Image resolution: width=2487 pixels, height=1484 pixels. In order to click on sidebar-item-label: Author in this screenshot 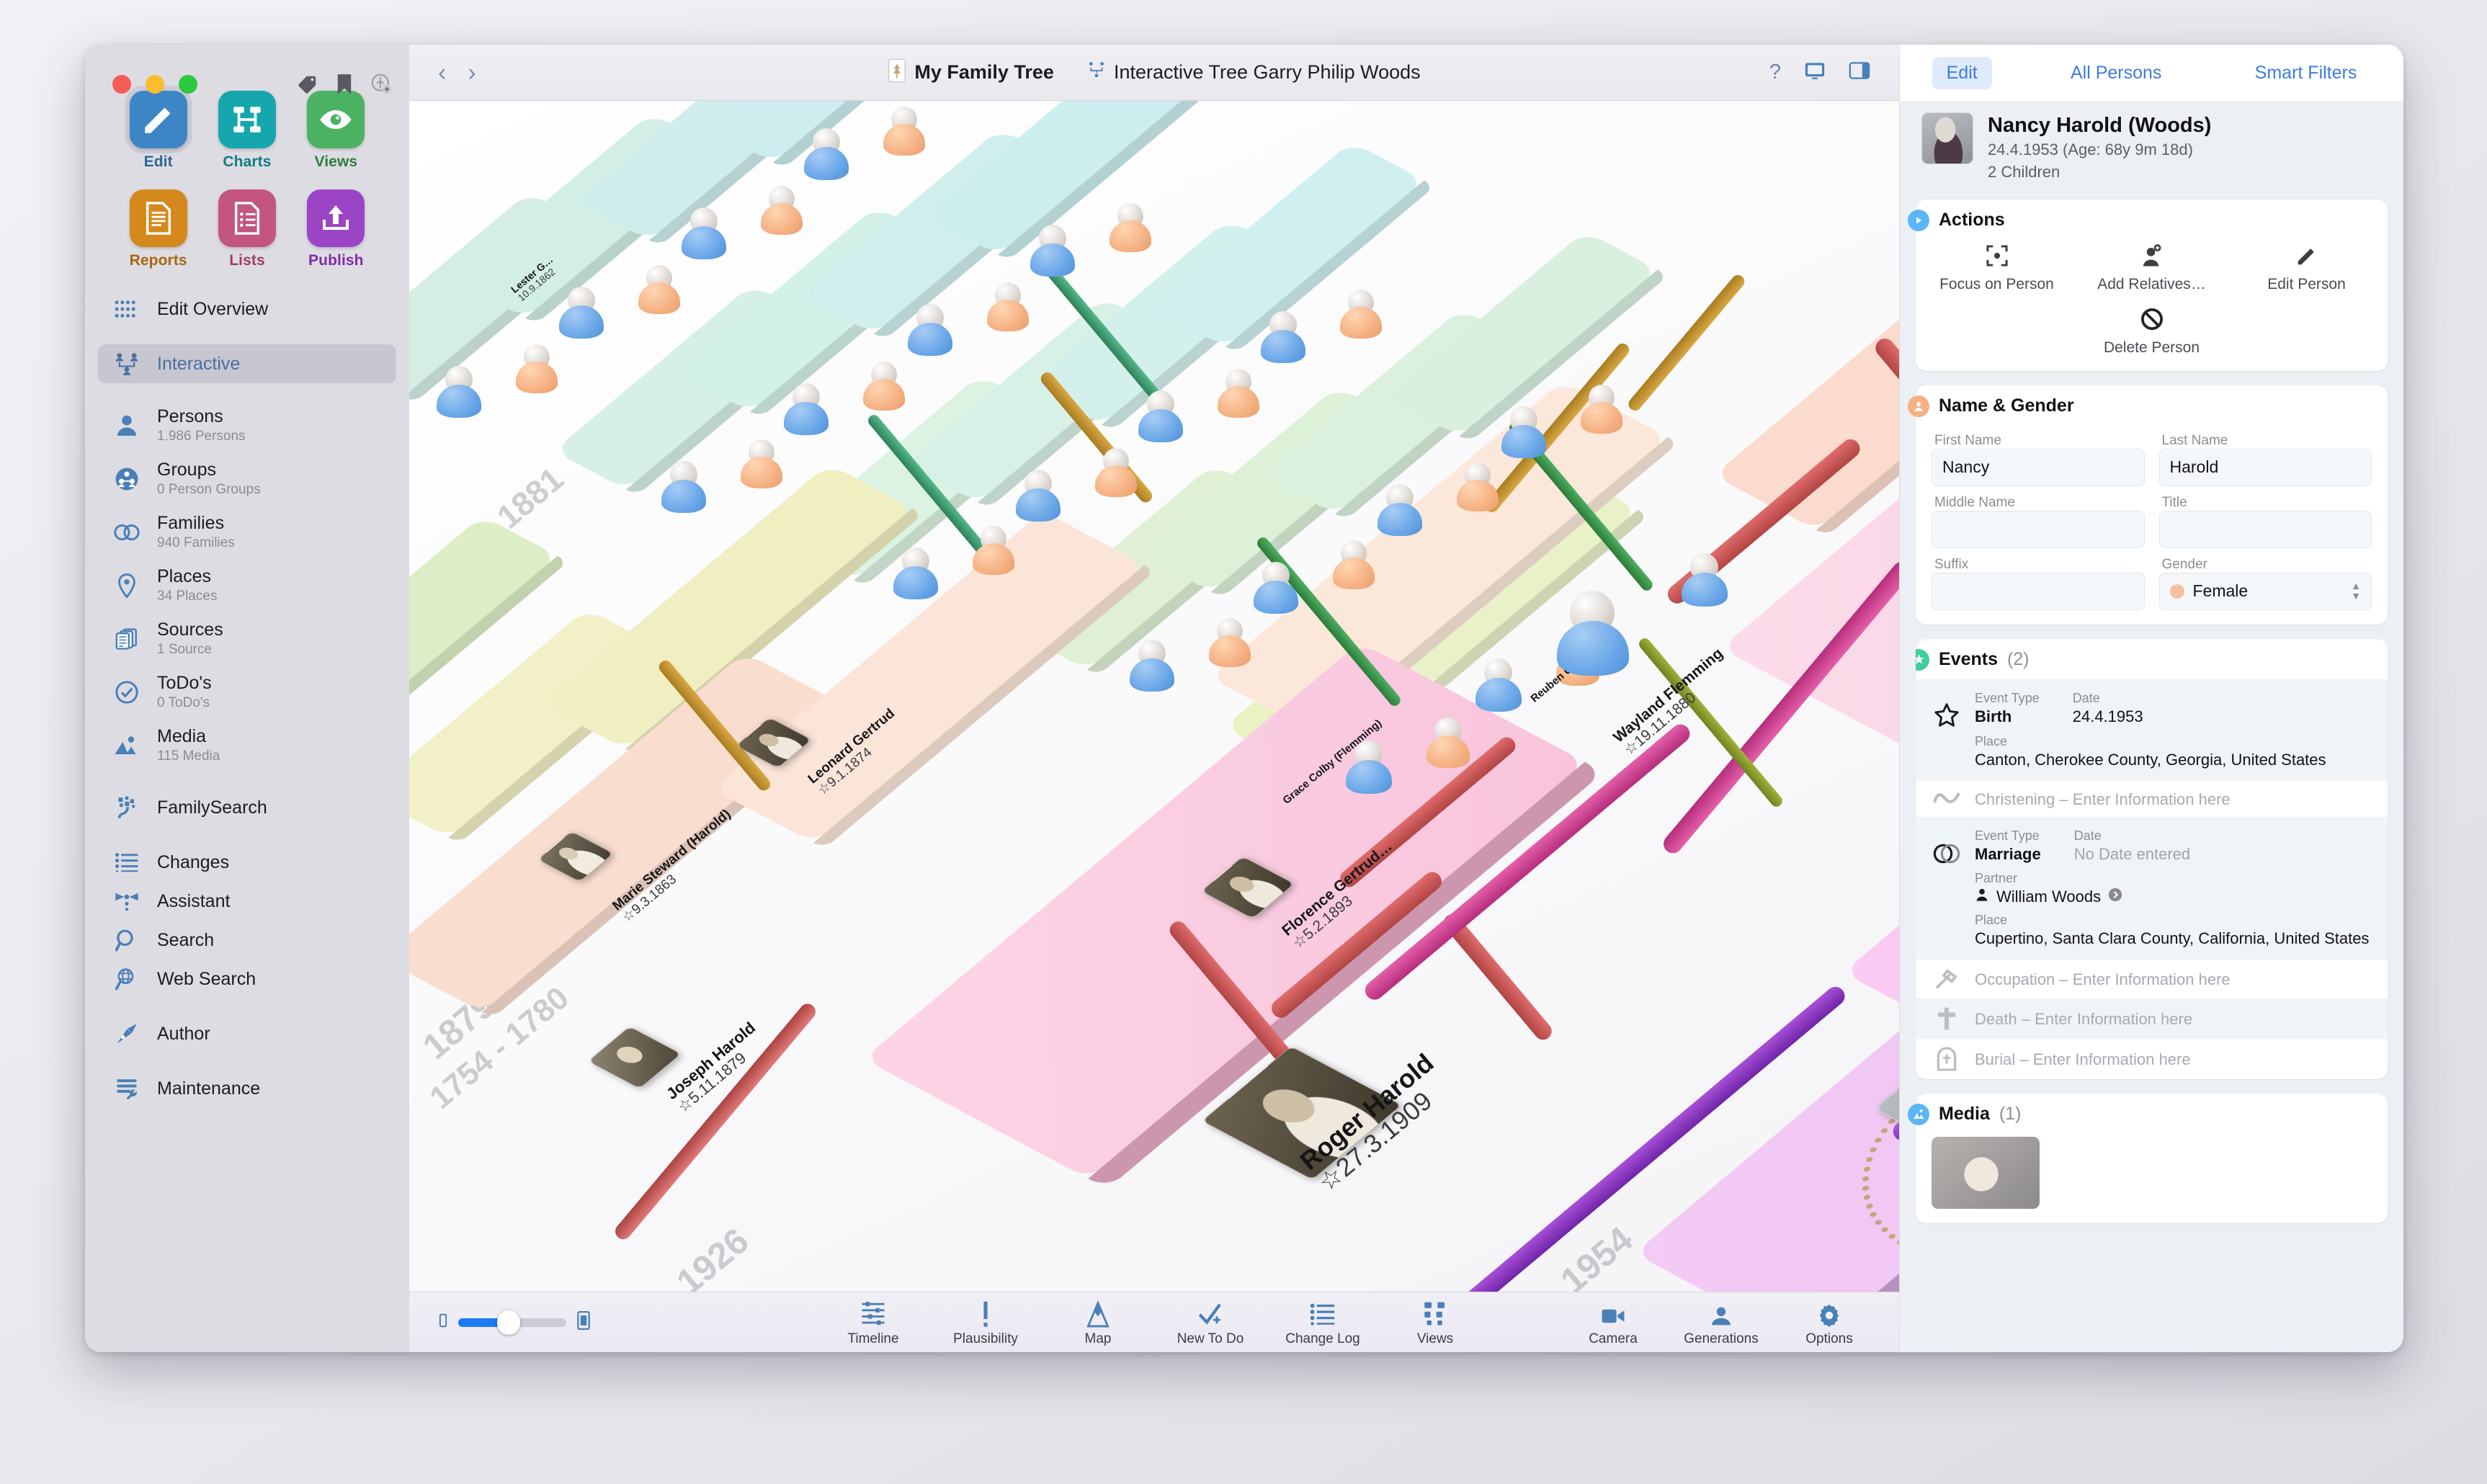, I will do `click(183, 1034)`.